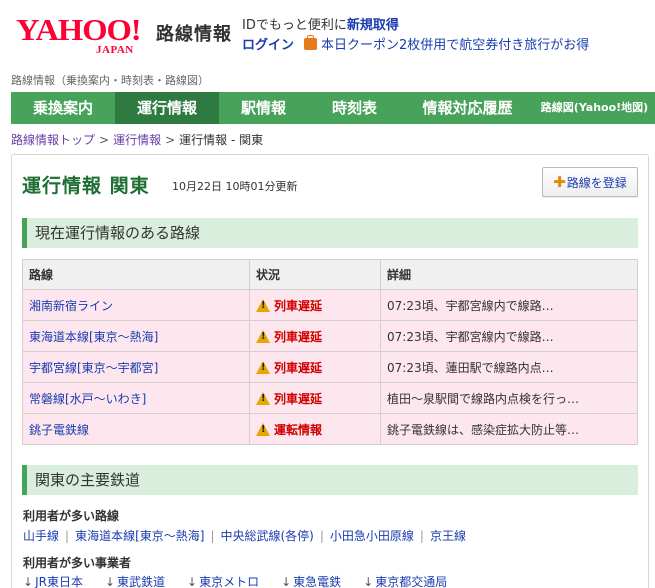 The image size is (655, 588). What do you see at coordinates (448, 536) in the screenshot?
I see `popular-line-link: 京王線` at bounding box center [448, 536].